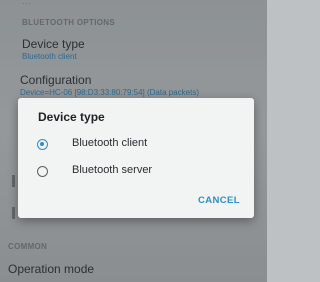 This screenshot has width=320, height=282. I want to click on option-label: Bluetooth client, so click(110, 143).